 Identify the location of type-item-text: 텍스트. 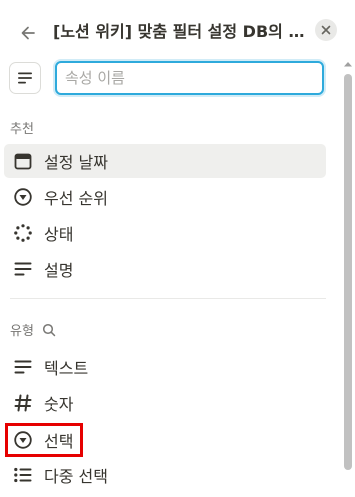
(165, 367).